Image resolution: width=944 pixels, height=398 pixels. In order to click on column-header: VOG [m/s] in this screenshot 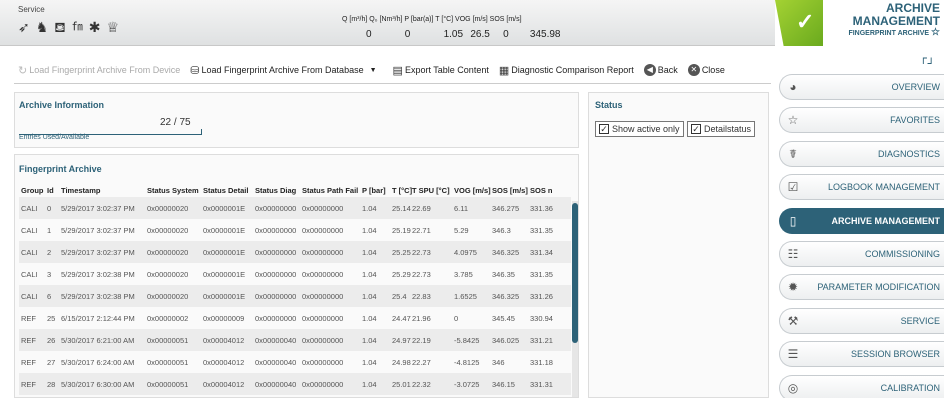, I will do `click(471, 190)`.